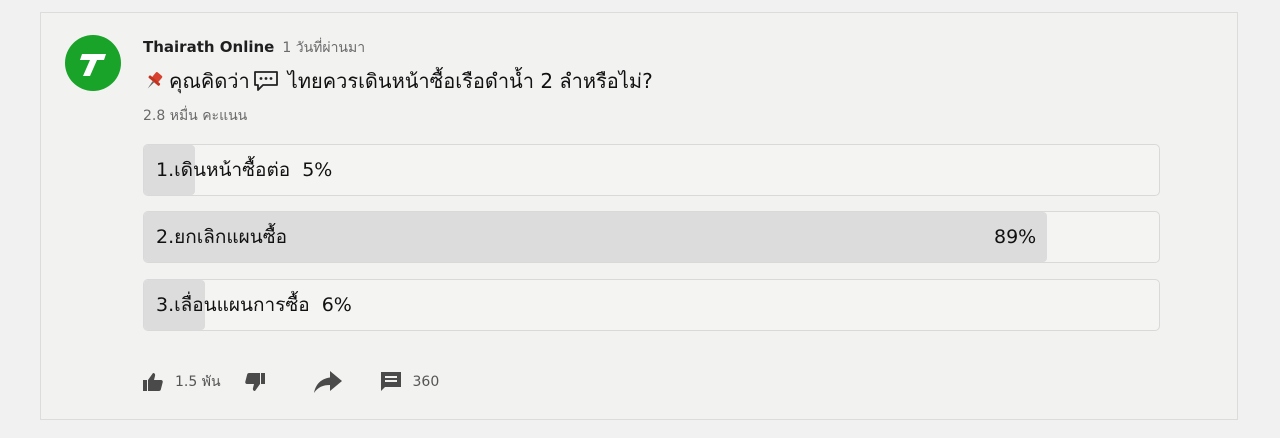 This screenshot has height=438, width=1280. I want to click on dislike-button, so click(255, 382).